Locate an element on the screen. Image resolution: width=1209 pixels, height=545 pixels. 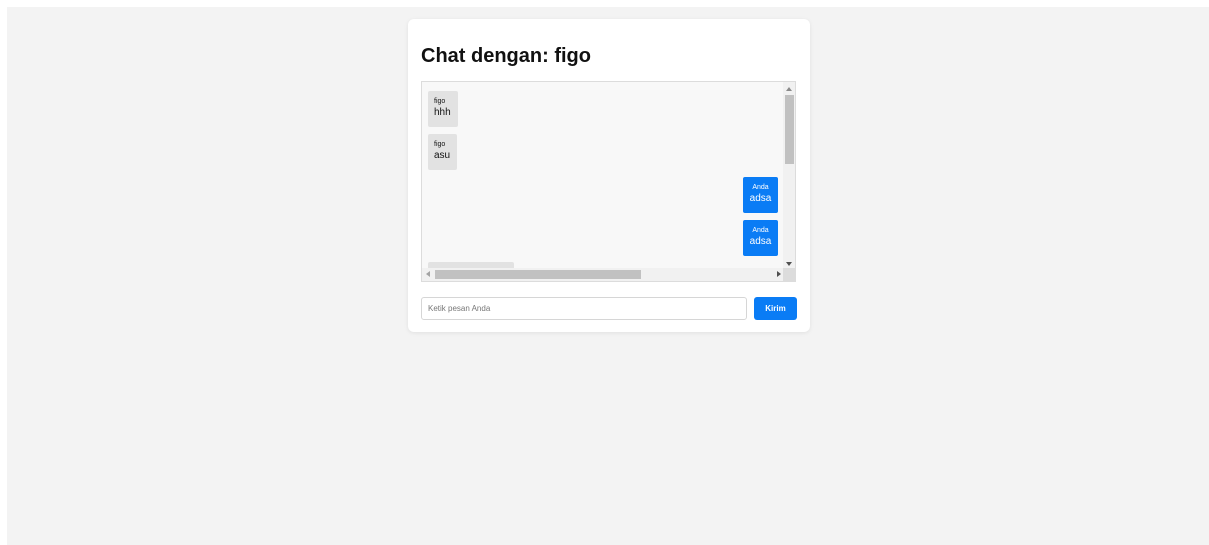
message-input is located at coordinates (584, 308).